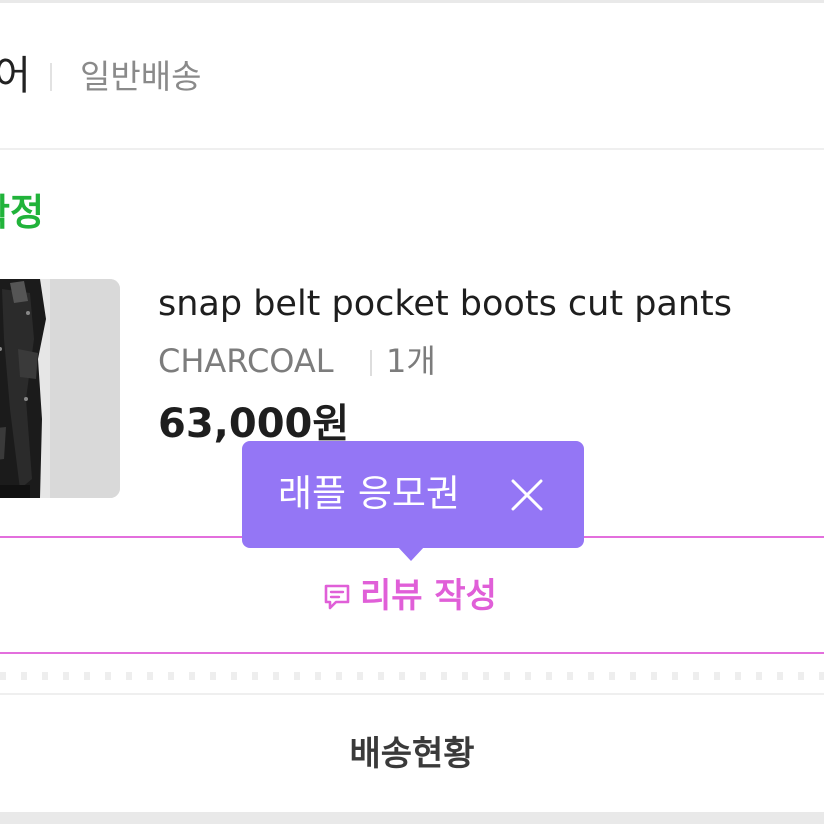  What do you see at coordinates (141, 76) in the screenshot?
I see `shipping-type-label: 일반배송` at bounding box center [141, 76].